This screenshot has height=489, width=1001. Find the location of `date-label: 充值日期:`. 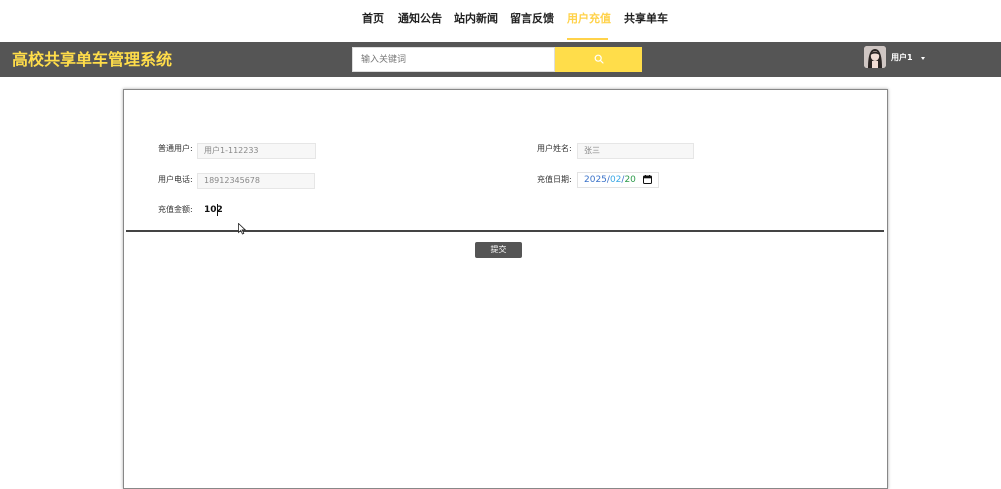

date-label: 充值日期: is located at coordinates (554, 179).